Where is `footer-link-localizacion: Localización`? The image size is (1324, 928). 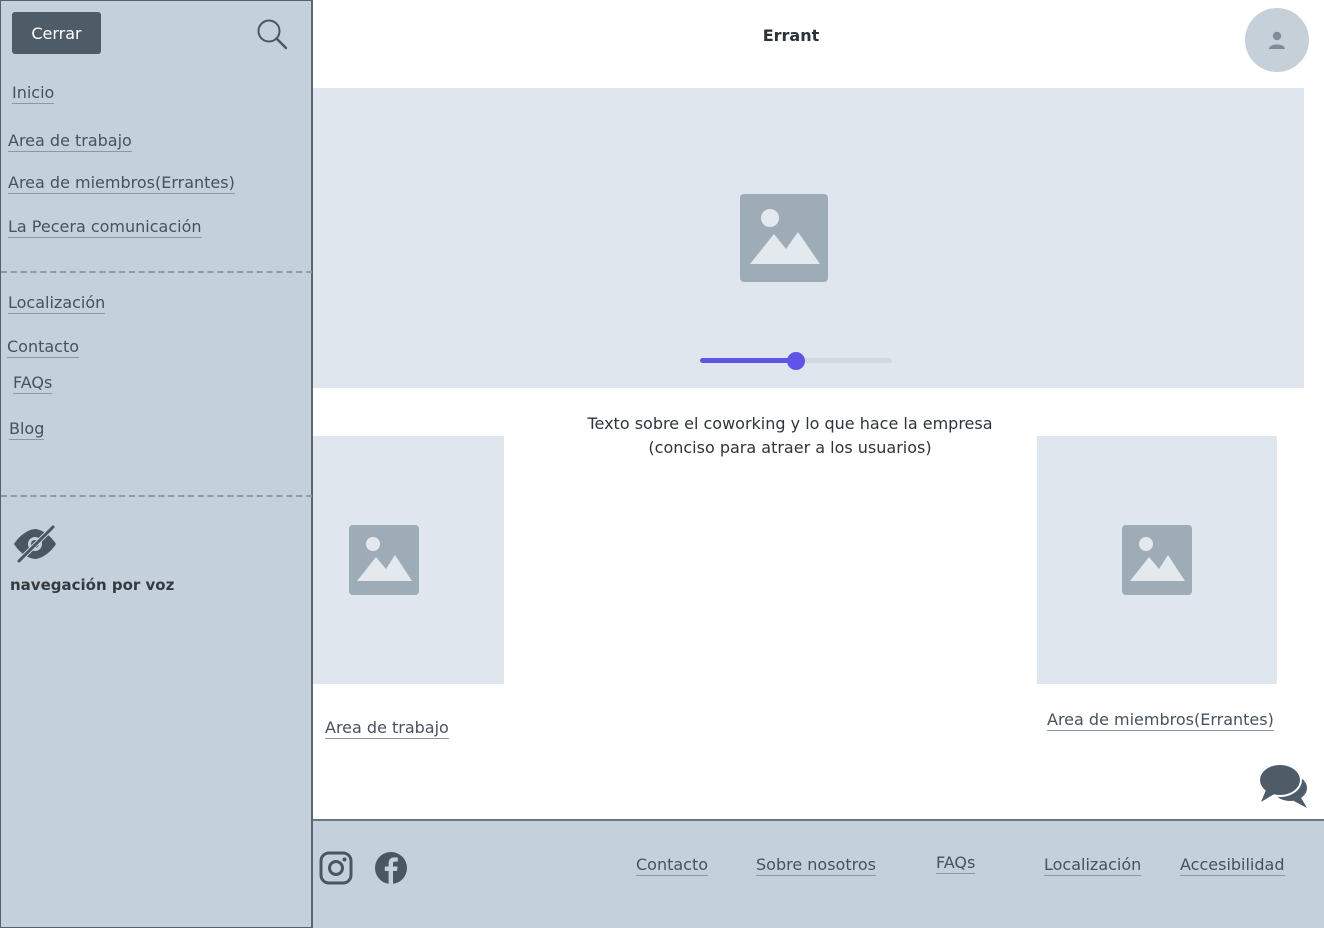 footer-link-localizacion: Localización is located at coordinates (1093, 865).